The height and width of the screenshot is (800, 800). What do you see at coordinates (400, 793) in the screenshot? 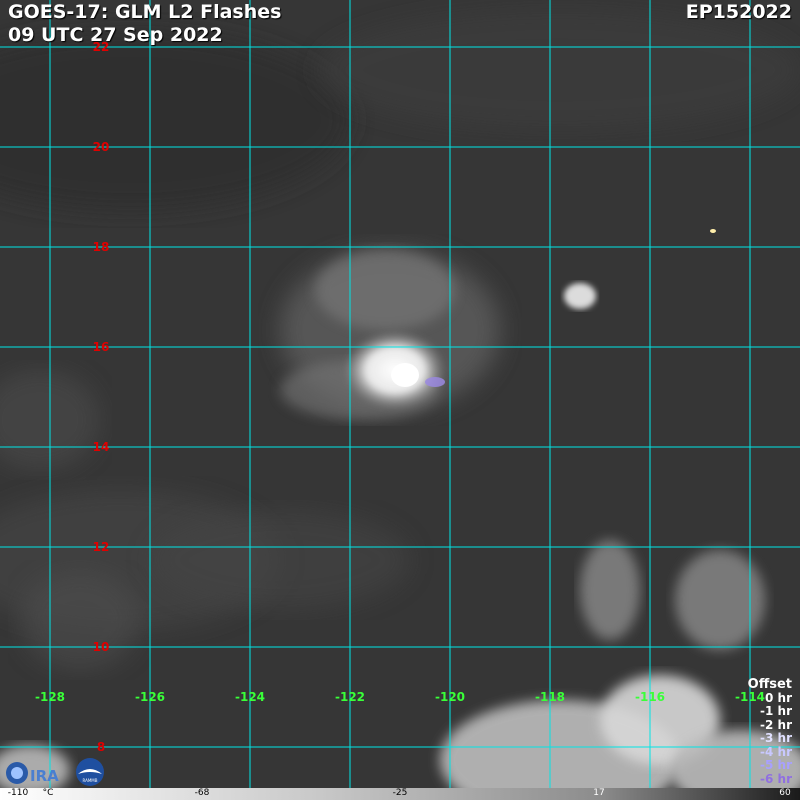
I see `colorbar-tick: -25` at bounding box center [400, 793].